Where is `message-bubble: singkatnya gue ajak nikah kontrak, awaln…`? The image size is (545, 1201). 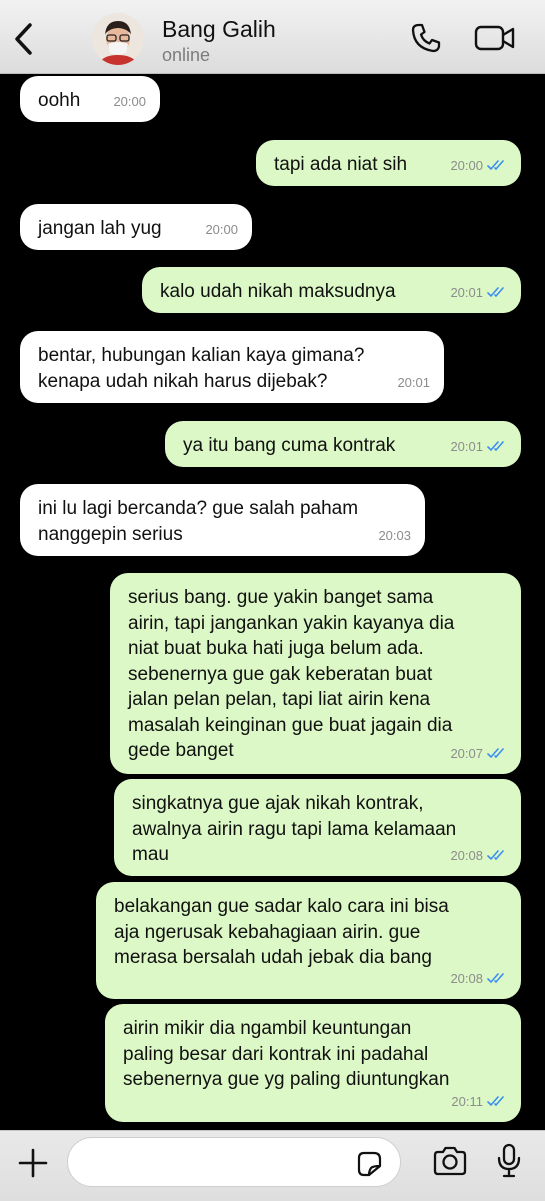
message-bubble: singkatnya gue ajak nikah kontrak, awaln… is located at coordinates (317, 827).